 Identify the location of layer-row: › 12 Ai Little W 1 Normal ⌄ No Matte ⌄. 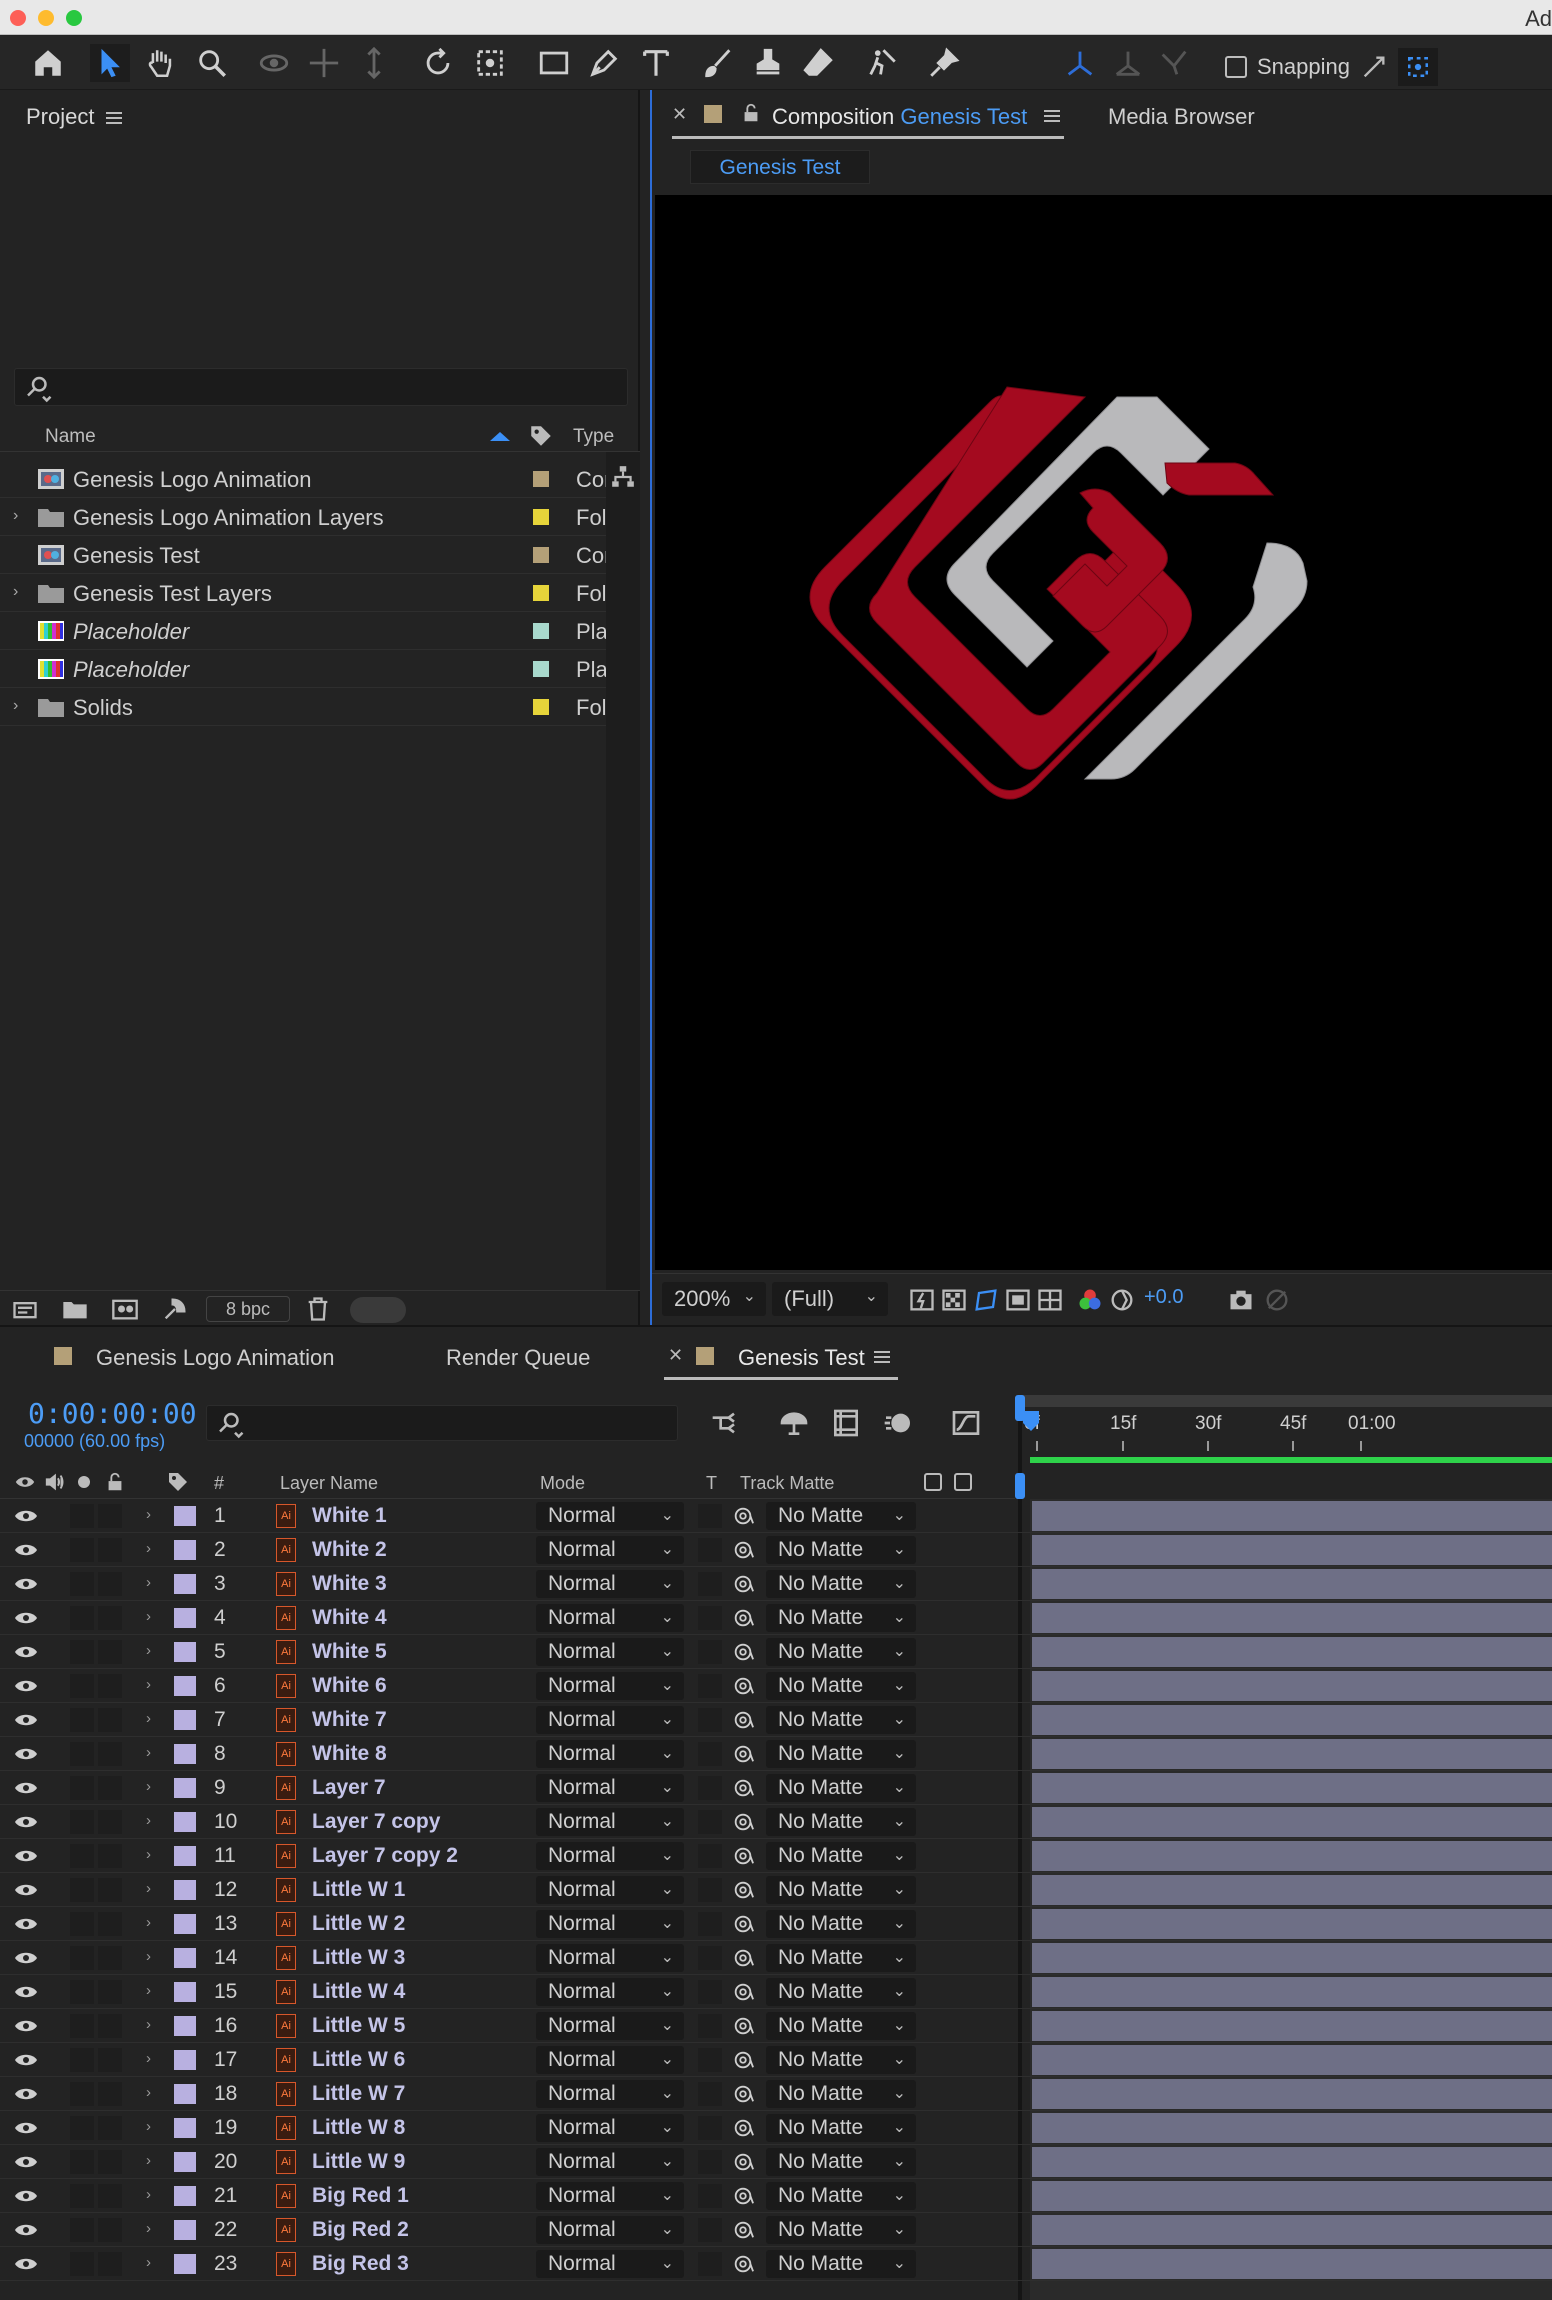
(776, 1890).